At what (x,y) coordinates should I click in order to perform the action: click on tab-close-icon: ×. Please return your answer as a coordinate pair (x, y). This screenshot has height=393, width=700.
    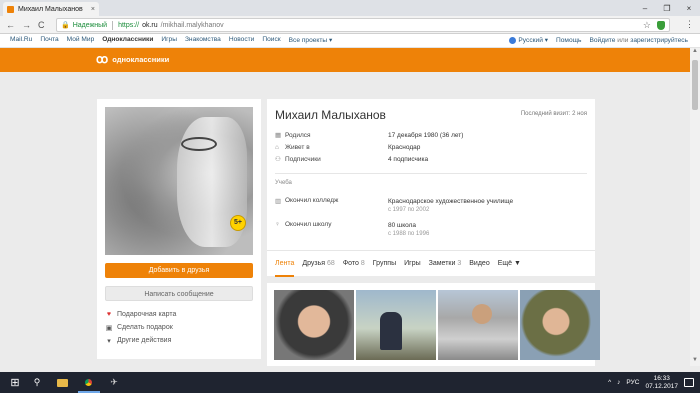
    Looking at the image, I should click on (93, 9).